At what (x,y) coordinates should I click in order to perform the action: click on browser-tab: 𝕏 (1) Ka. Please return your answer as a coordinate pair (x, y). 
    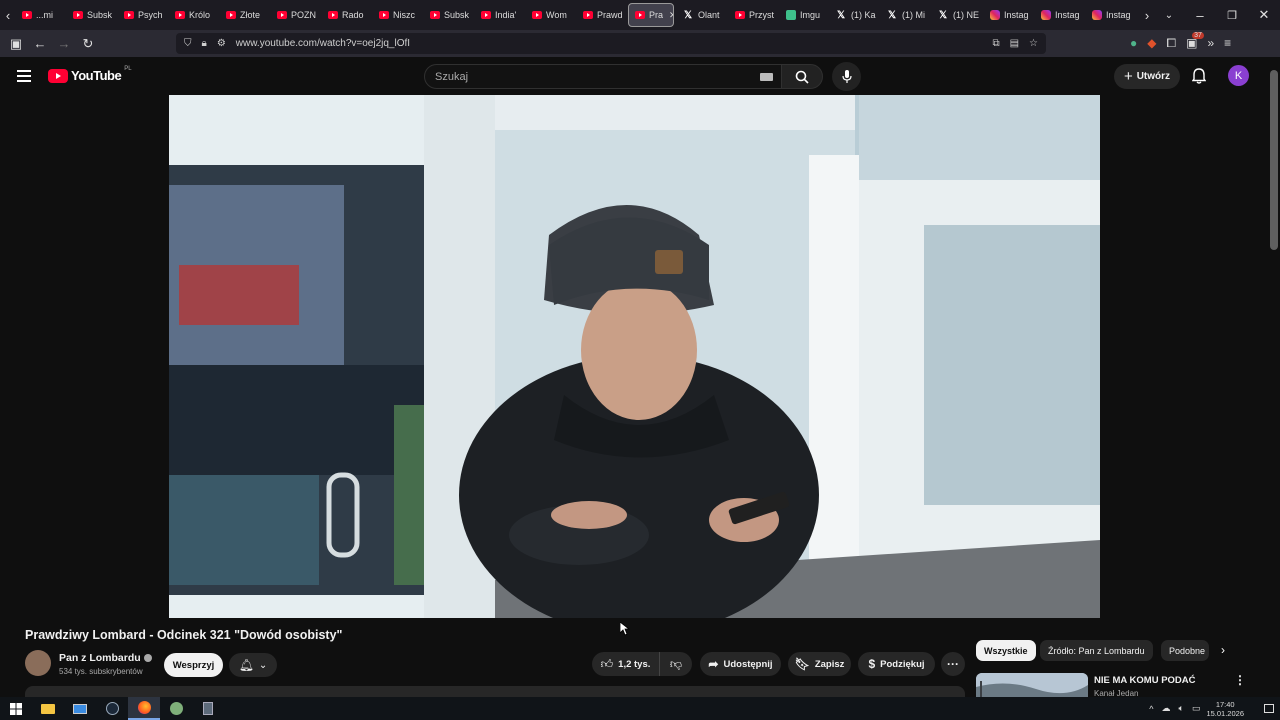
    Looking at the image, I should click on (854, 15).